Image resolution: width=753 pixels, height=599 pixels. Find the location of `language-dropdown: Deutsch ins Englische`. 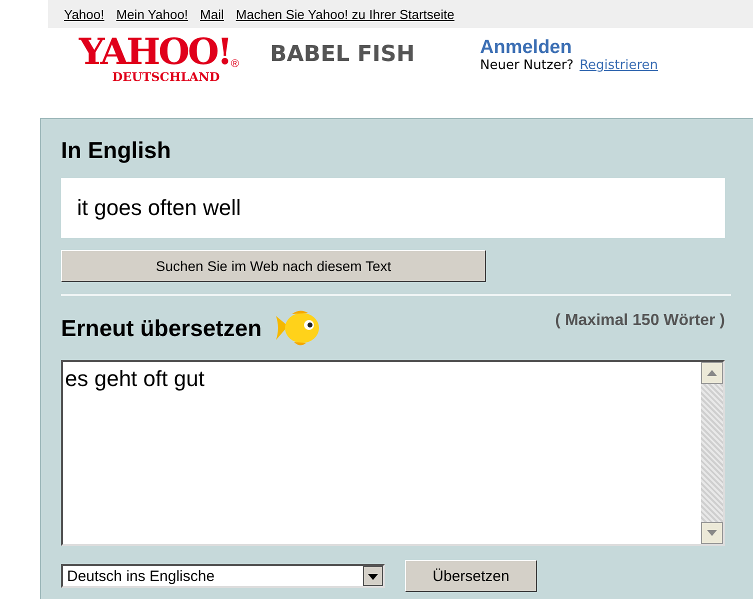

language-dropdown: Deutsch ins Englische is located at coordinates (223, 576).